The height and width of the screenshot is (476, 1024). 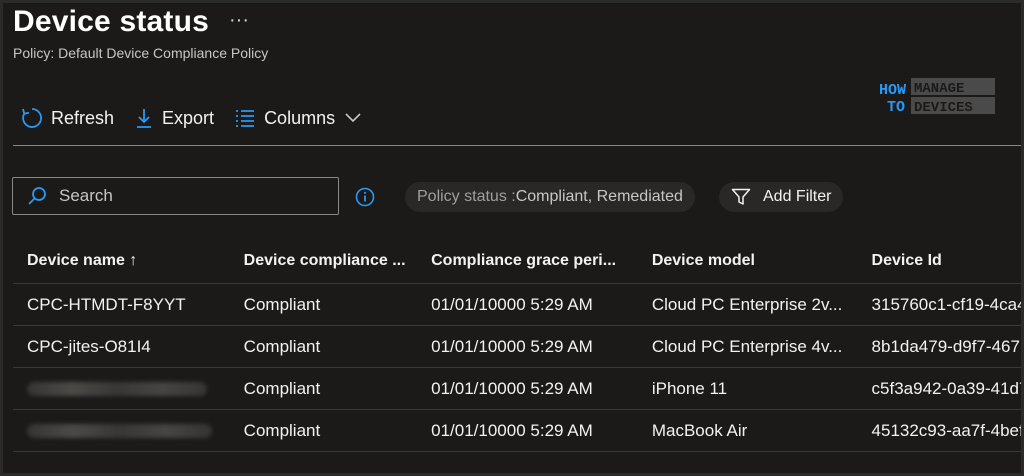 What do you see at coordinates (747, 261) in the screenshot?
I see `column-header-device-model: Device model` at bounding box center [747, 261].